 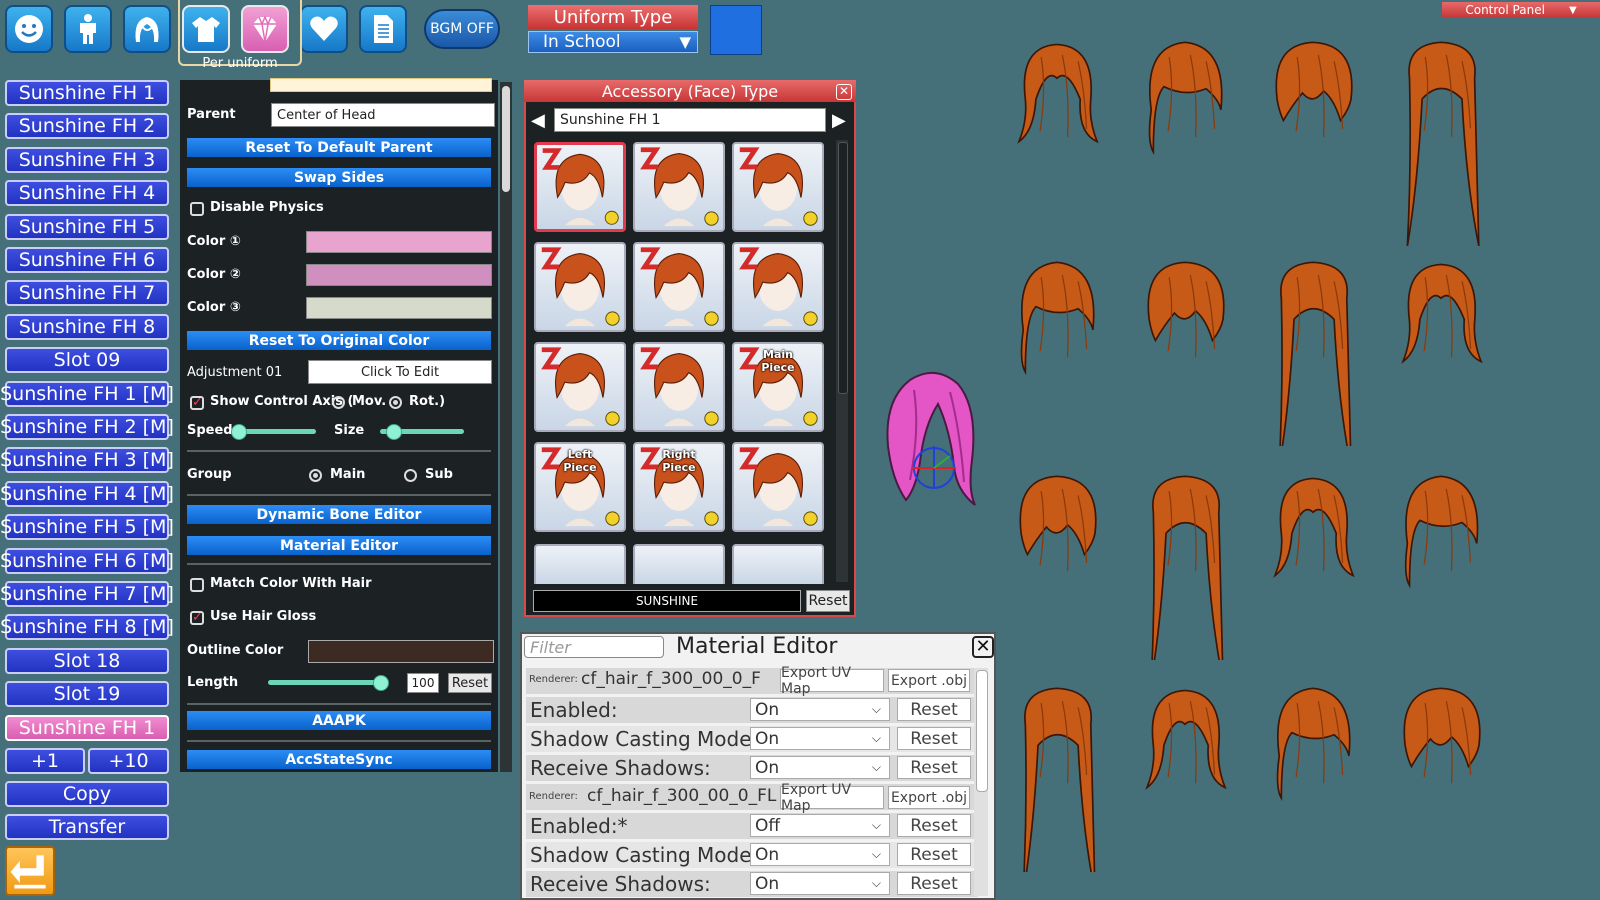 What do you see at coordinates (197, 585) in the screenshot?
I see `match-color-checkbox` at bounding box center [197, 585].